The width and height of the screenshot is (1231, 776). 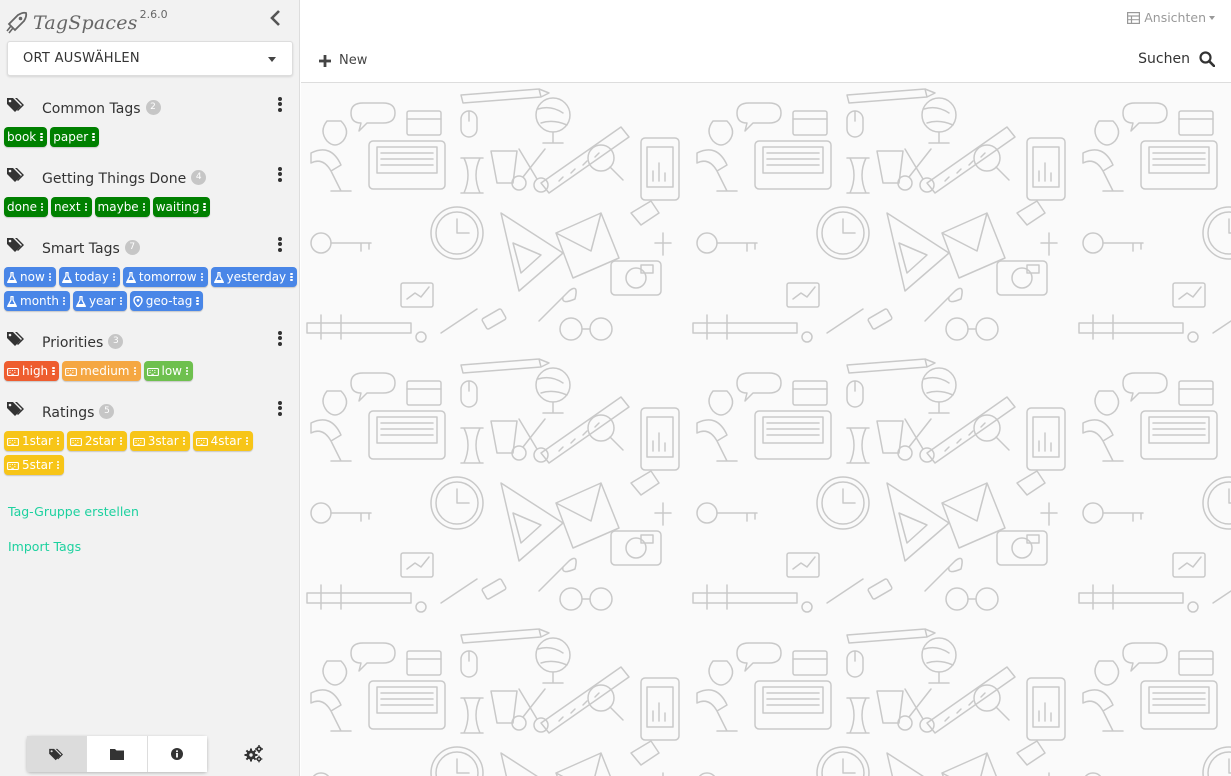 I want to click on tag-2star: 2star, so click(x=96, y=441).